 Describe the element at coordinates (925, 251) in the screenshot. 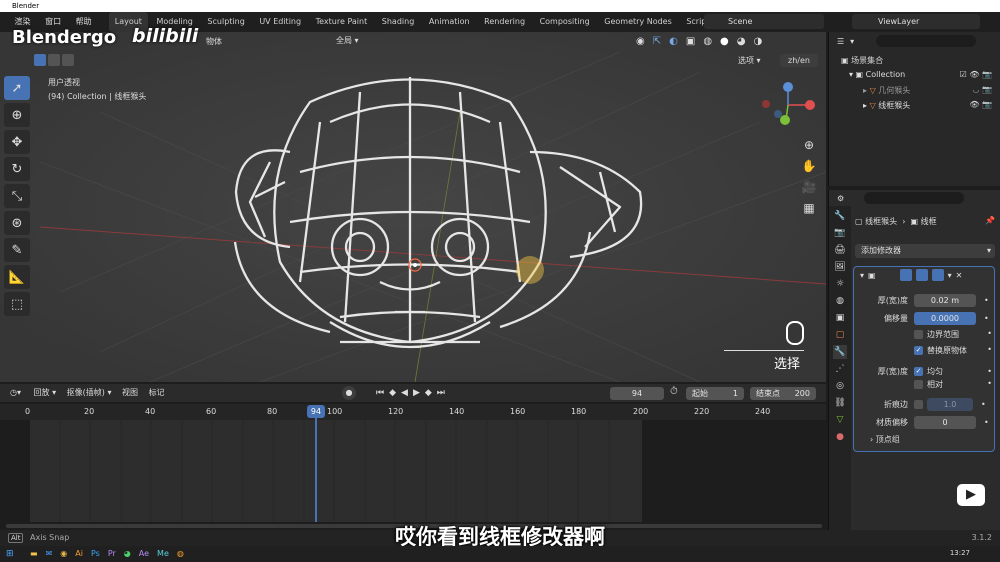

I see `add-modifier-button: 添加修改器 ▾` at that location.